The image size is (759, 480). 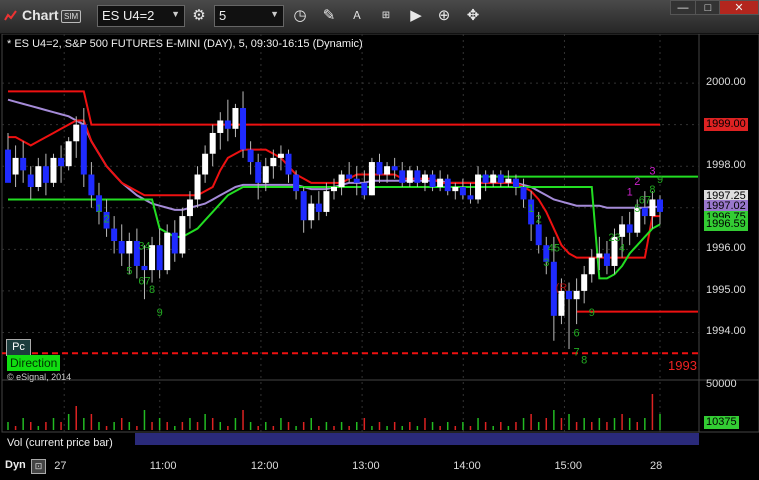 I want to click on volume-label: Vol (current price bar), so click(x=60, y=443).